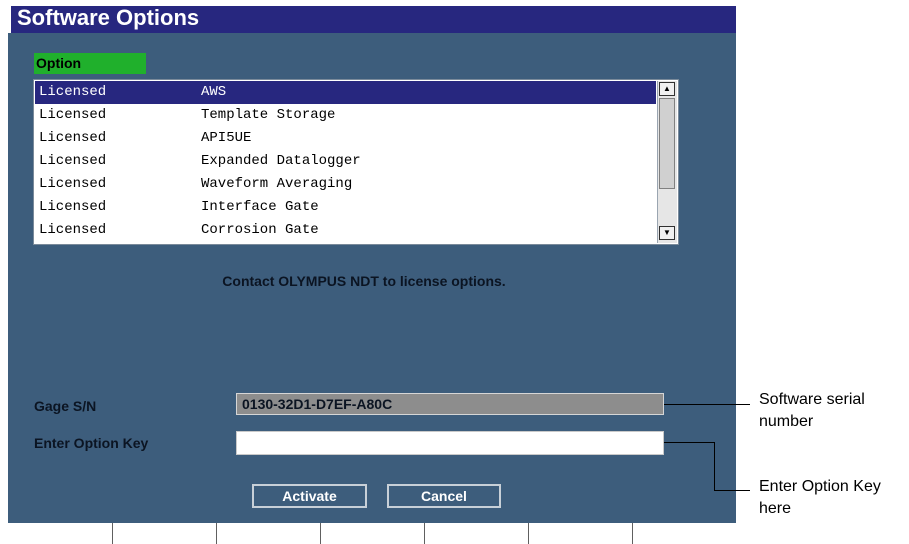 Image resolution: width=909 pixels, height=544 pixels. I want to click on option-name: Waveform Averaging, so click(277, 184).